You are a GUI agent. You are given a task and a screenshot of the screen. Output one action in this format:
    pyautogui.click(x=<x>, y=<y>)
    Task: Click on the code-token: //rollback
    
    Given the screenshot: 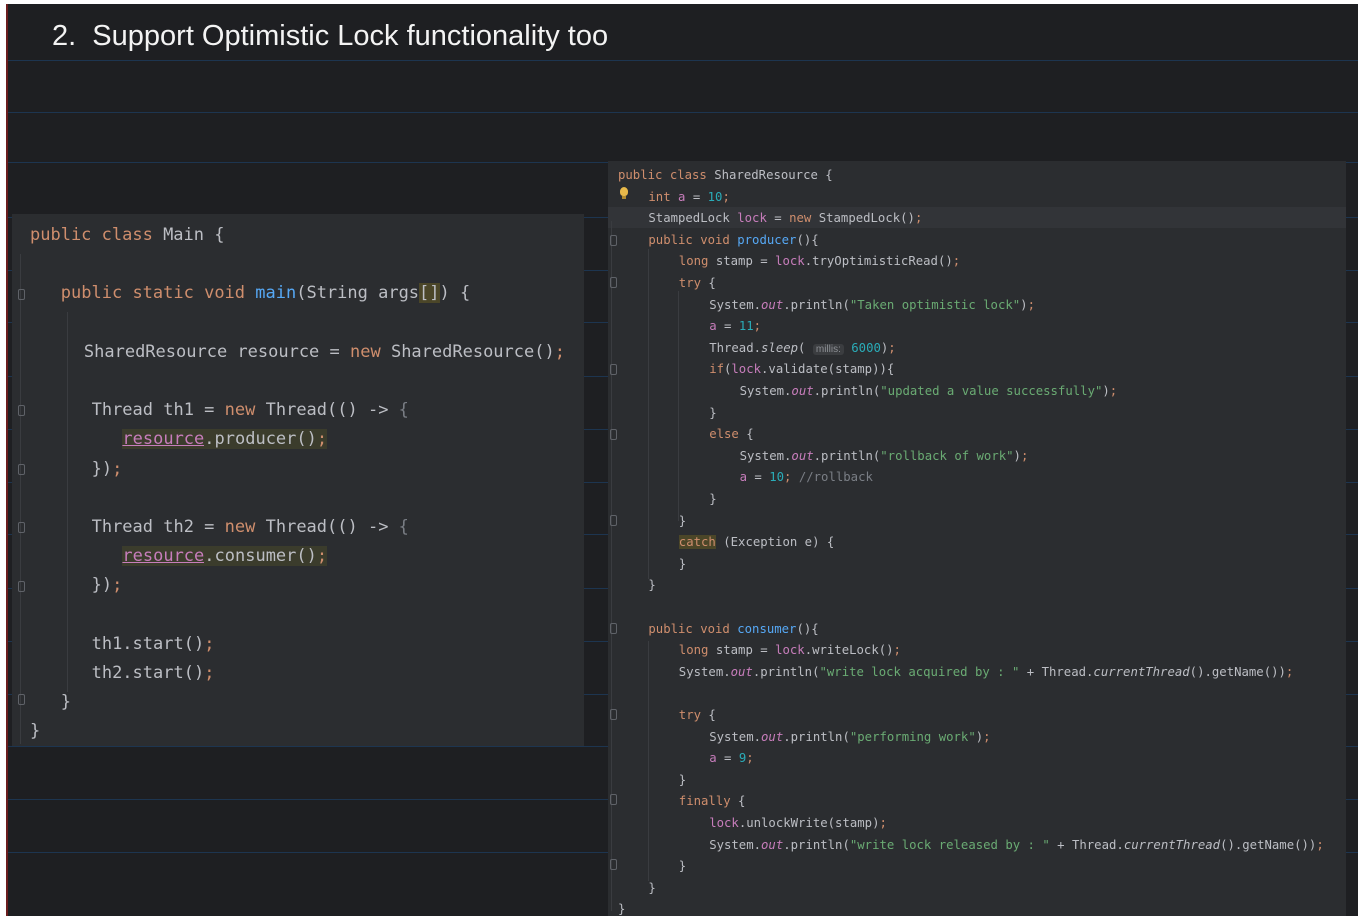 What is the action you would take?
    pyautogui.click(x=835, y=477)
    